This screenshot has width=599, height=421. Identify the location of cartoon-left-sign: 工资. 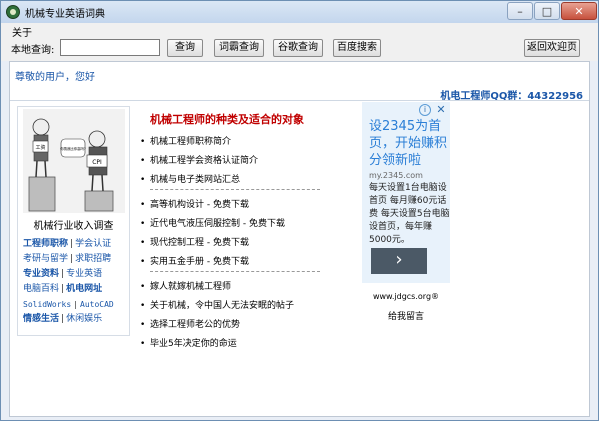
(40, 147).